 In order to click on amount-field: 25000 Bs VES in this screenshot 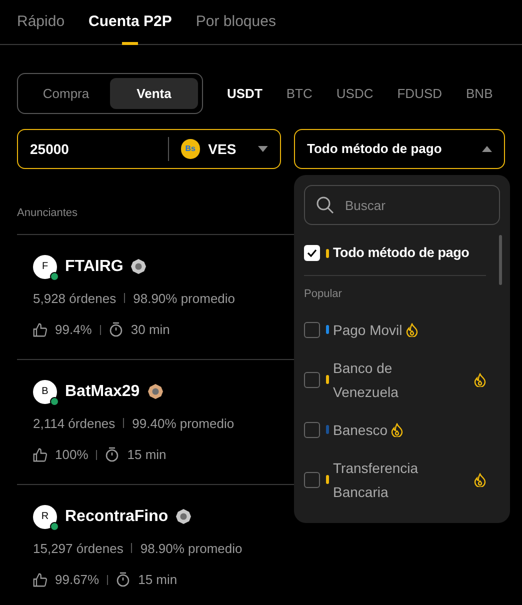, I will do `click(149, 149)`.